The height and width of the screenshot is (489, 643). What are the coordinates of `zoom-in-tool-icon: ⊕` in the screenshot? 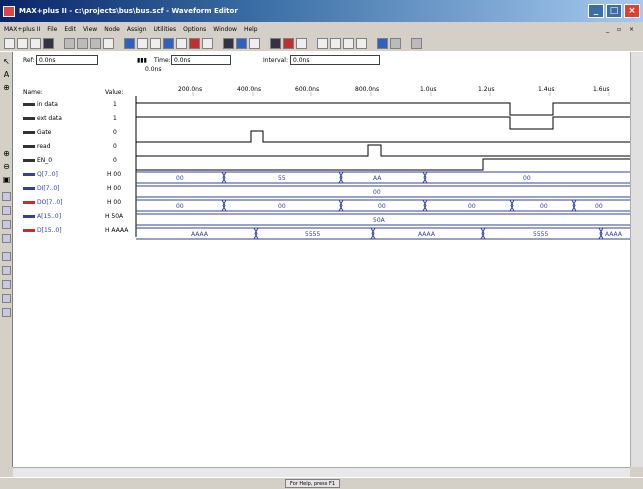 It's located at (6, 153).